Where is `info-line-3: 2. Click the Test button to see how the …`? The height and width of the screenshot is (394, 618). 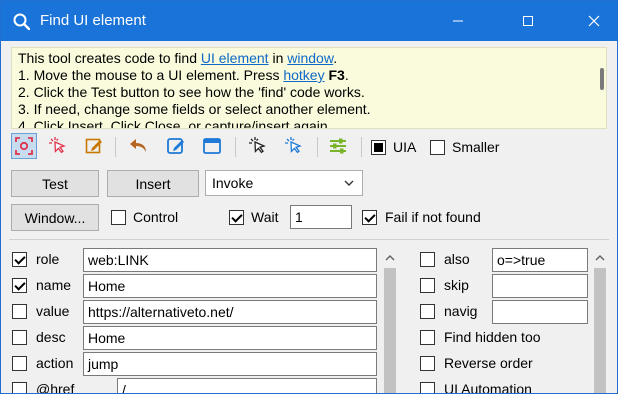 info-line-3: 2. Click the Test button to see how the … is located at coordinates (191, 92).